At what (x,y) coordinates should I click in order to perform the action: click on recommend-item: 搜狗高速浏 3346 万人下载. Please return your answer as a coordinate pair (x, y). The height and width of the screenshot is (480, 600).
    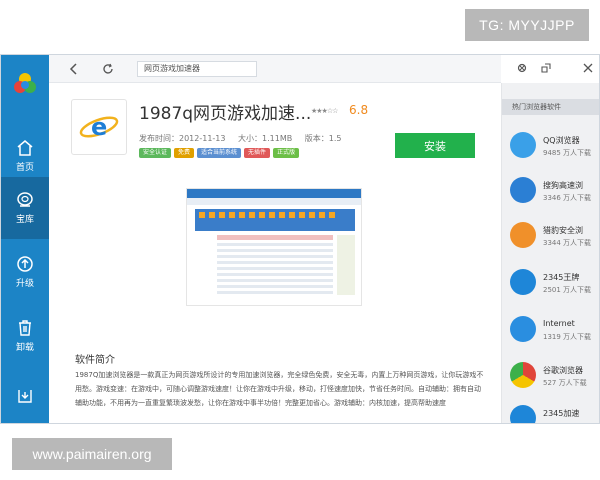
    Looking at the image, I should click on (550, 193).